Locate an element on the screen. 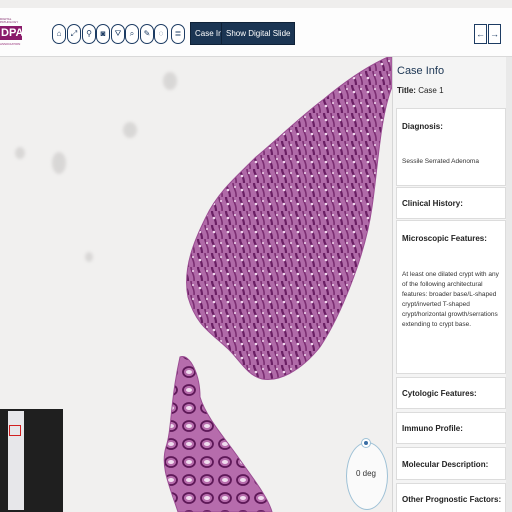 The image size is (512, 512). molecular-description-section: Molecular Description: is located at coordinates (451, 463).